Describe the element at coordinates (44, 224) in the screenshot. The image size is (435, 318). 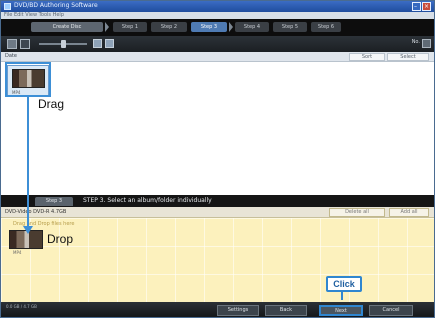
I see `drop-hint: Drag and Drop files here` at that location.